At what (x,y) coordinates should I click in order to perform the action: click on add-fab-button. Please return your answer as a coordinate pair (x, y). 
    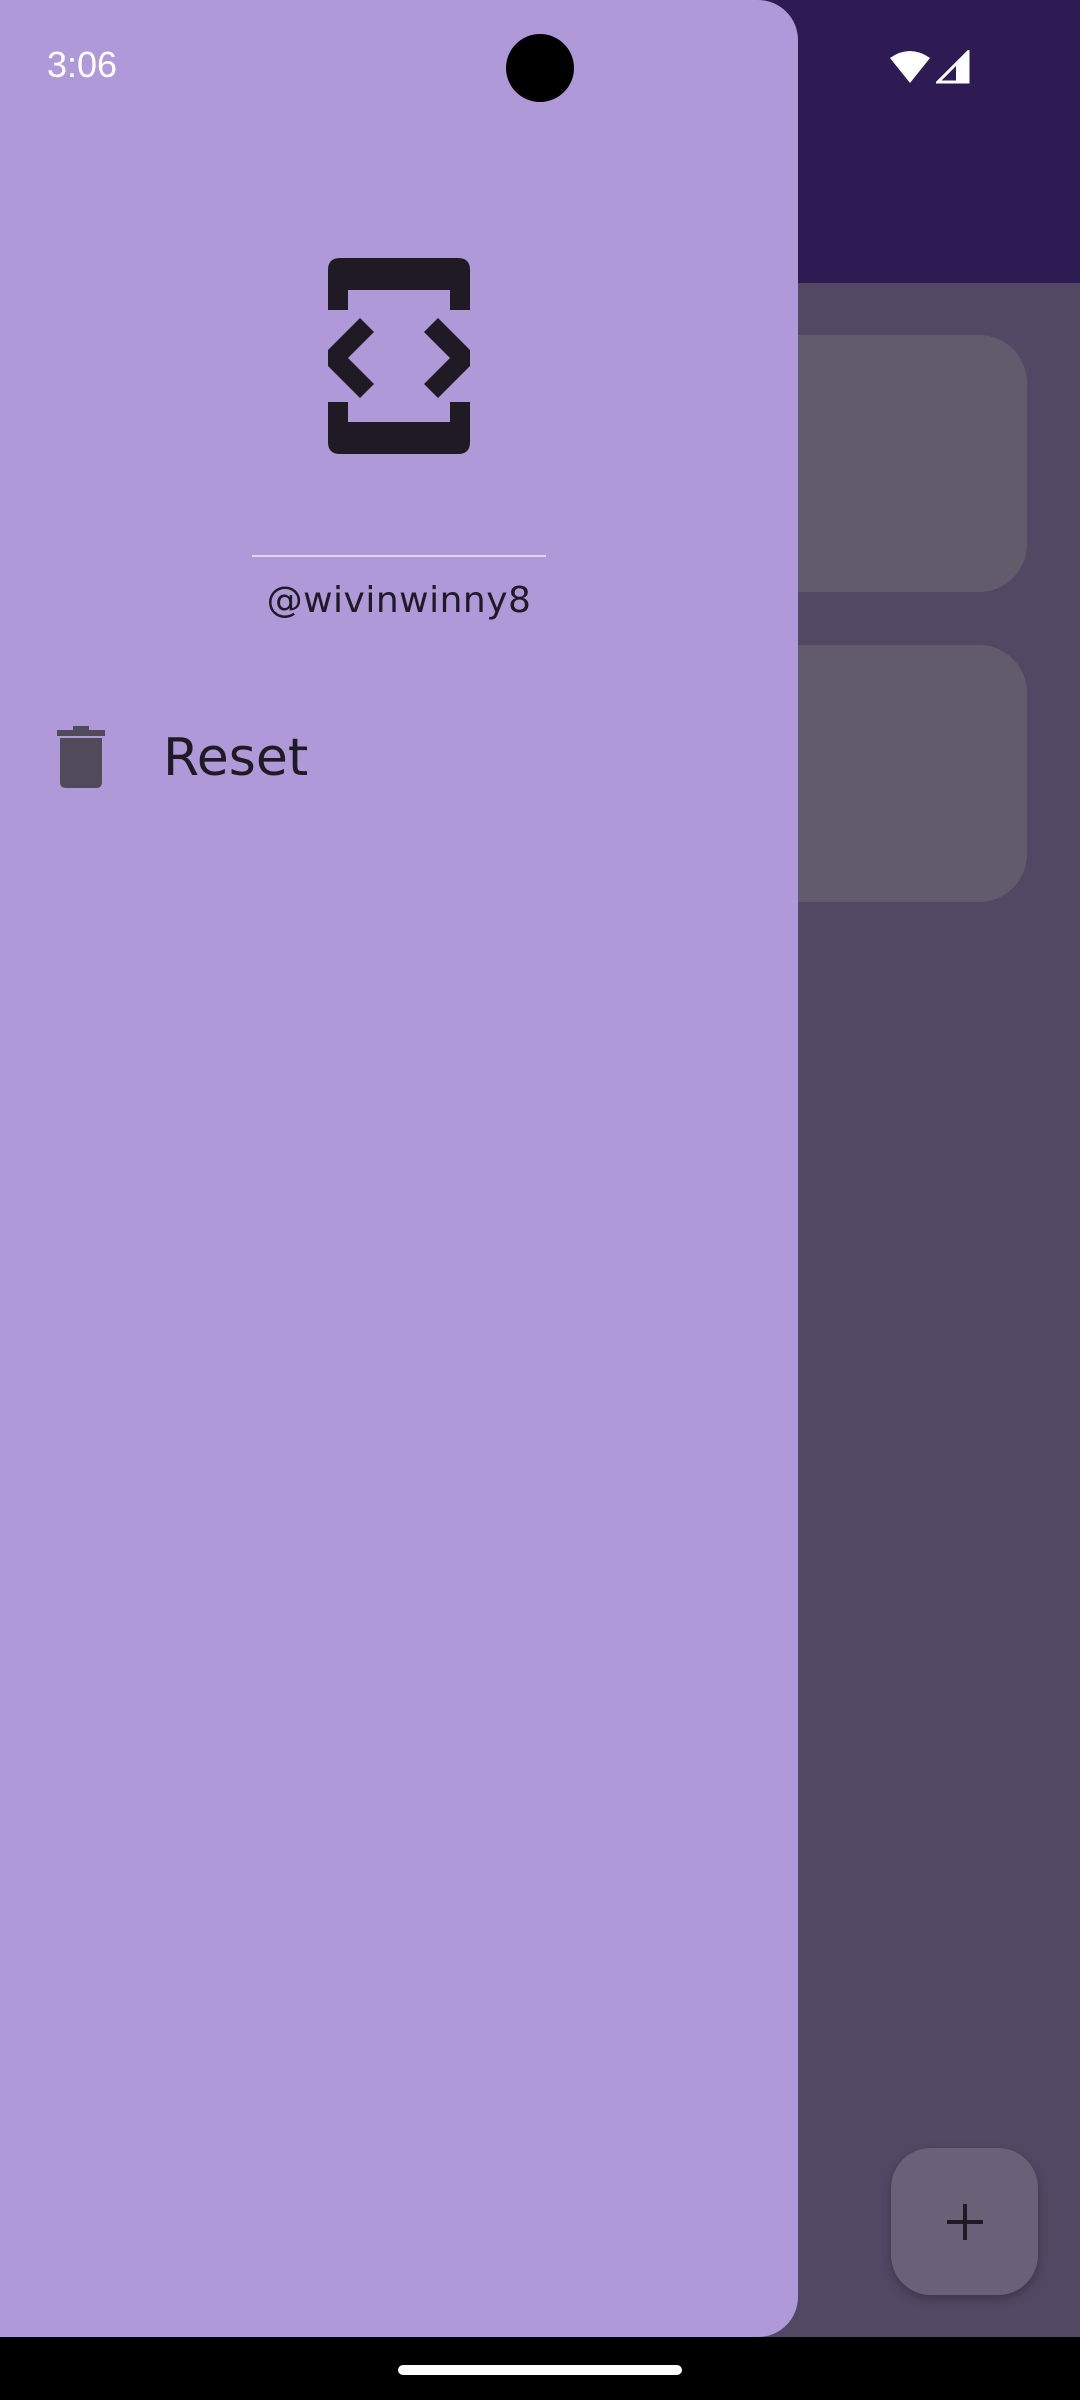
    Looking at the image, I should click on (964, 2221).